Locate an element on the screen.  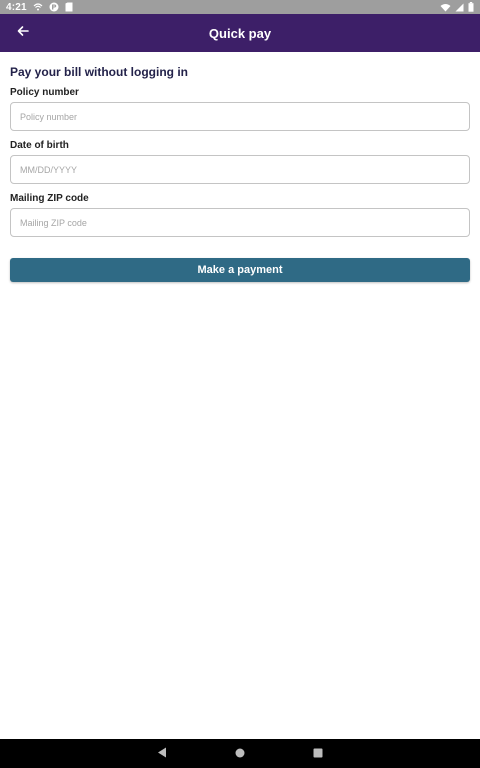
form-heading: Pay your bill without logging in is located at coordinates (99, 72).